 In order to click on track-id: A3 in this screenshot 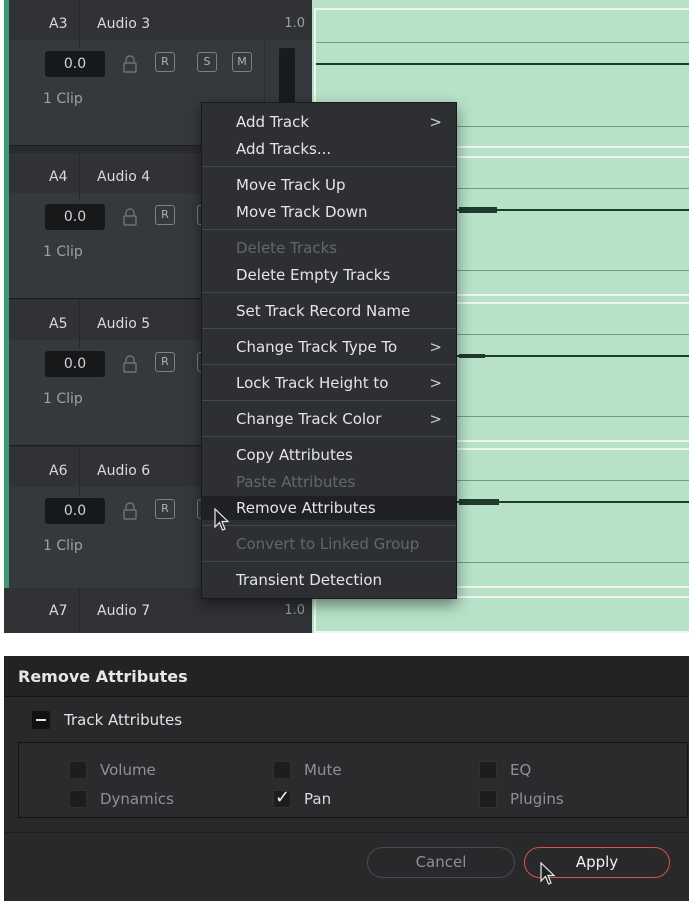, I will do `click(58, 24)`.